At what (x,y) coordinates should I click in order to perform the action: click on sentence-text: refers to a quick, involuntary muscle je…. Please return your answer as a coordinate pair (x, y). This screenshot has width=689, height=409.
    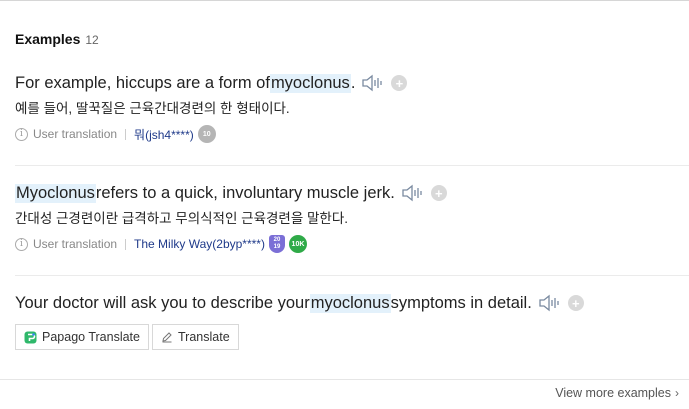
    Looking at the image, I should click on (245, 192).